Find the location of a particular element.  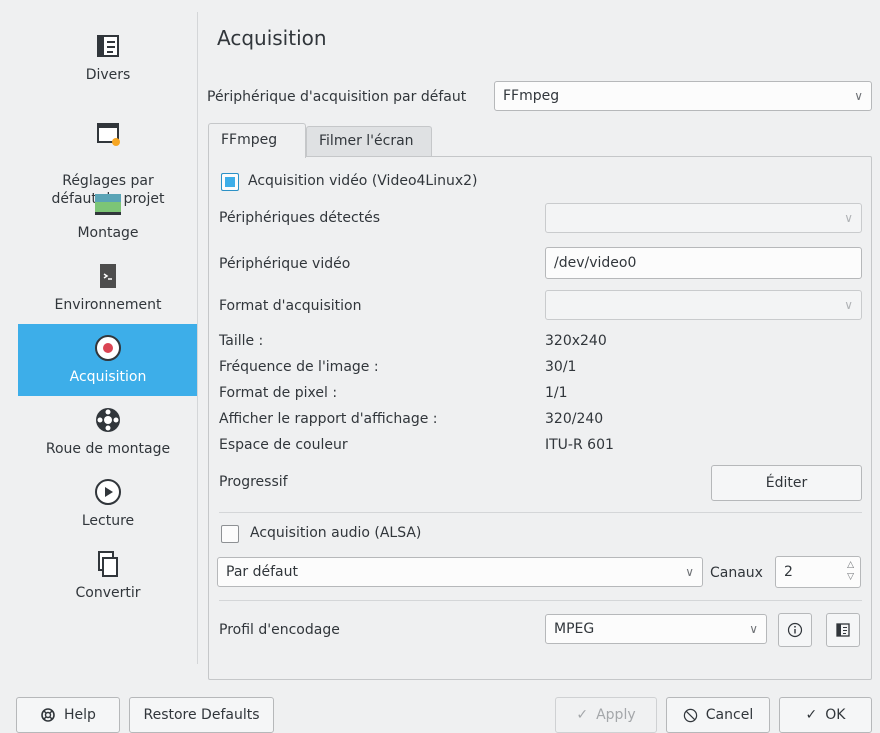

record-icon is located at coordinates (108, 348).